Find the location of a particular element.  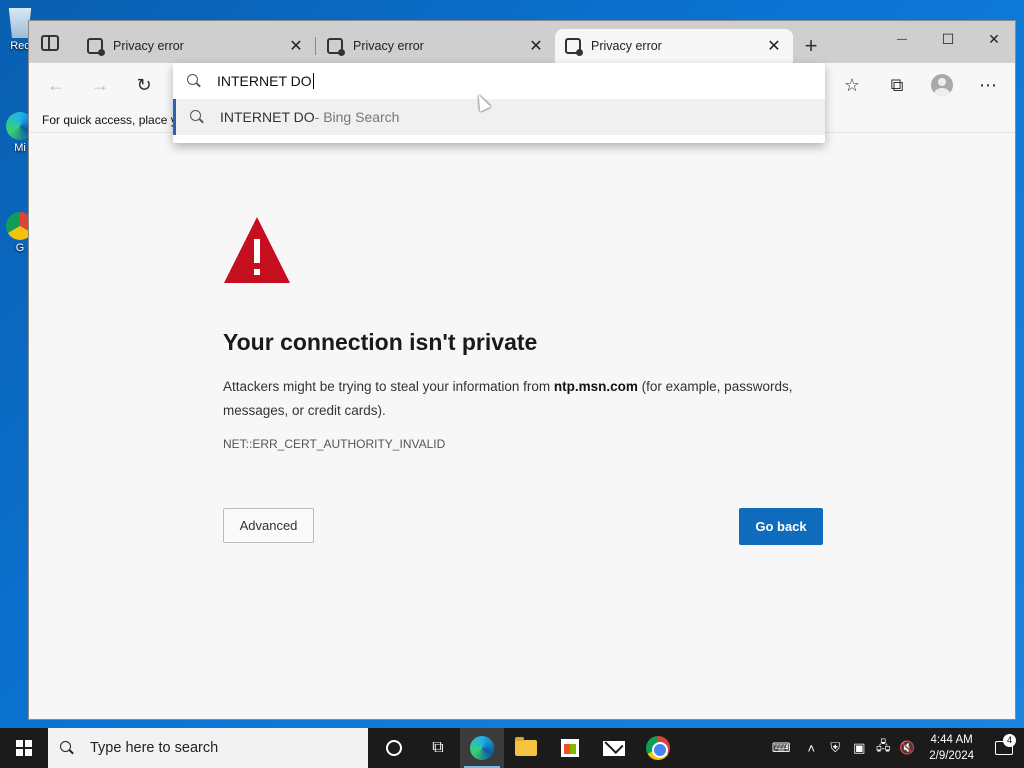

avatar is located at coordinates (942, 85).